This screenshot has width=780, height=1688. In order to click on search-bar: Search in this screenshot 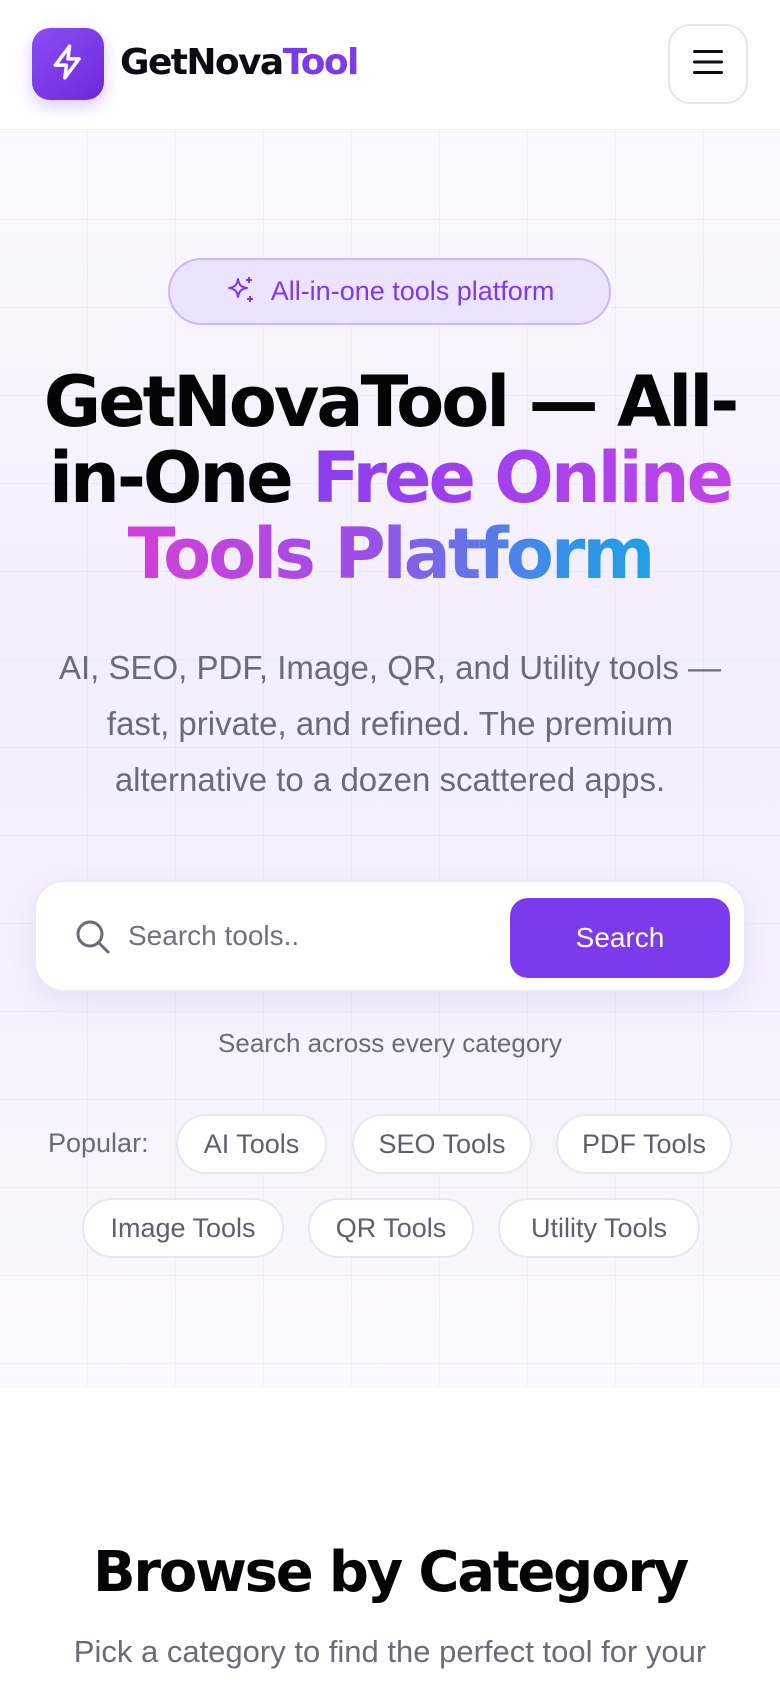, I will do `click(390, 936)`.